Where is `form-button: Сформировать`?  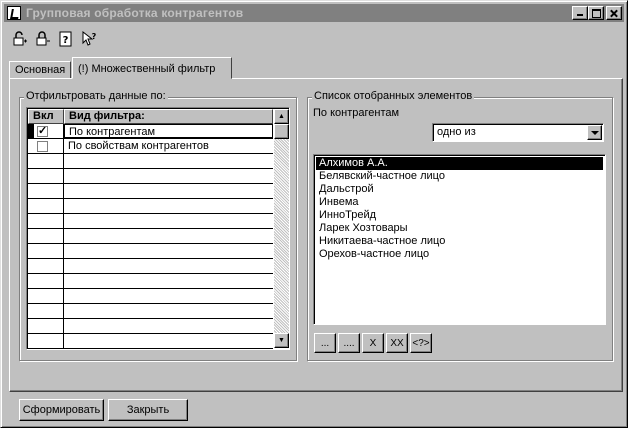 form-button: Сформировать is located at coordinates (61, 410).